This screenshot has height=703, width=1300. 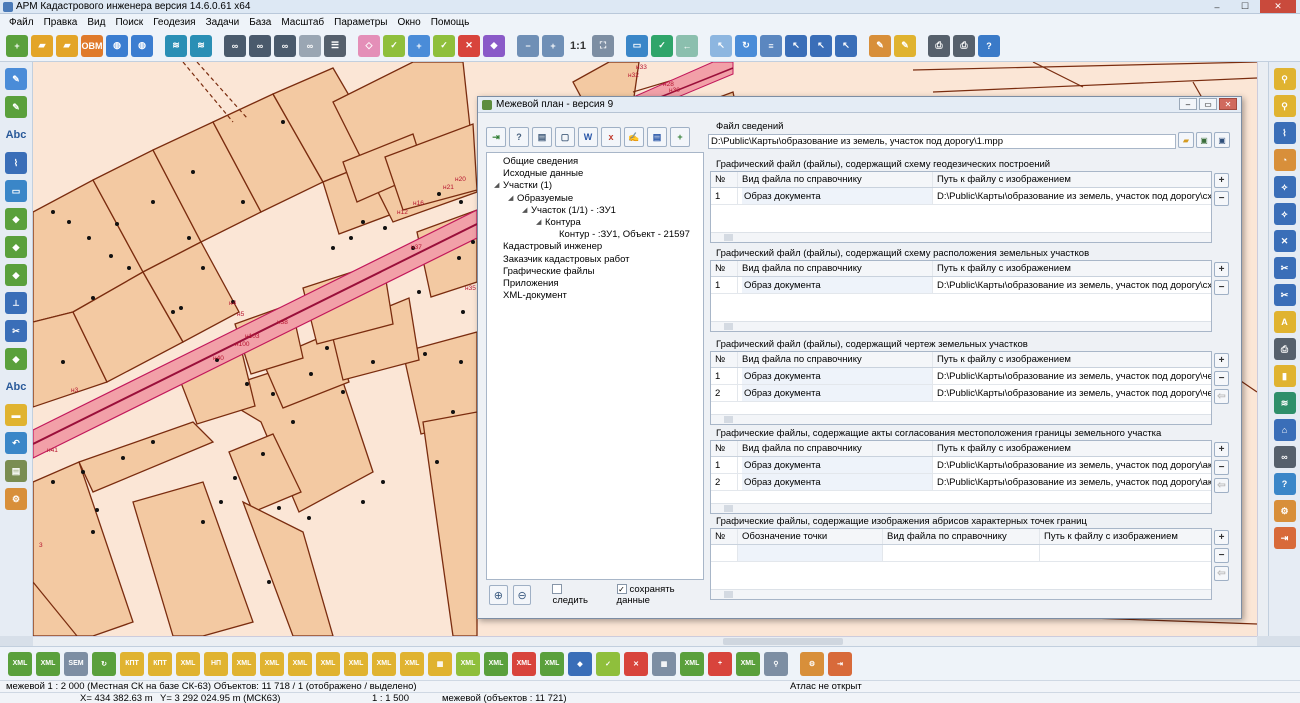 I want to click on column-header: №, so click(x=724, y=448).